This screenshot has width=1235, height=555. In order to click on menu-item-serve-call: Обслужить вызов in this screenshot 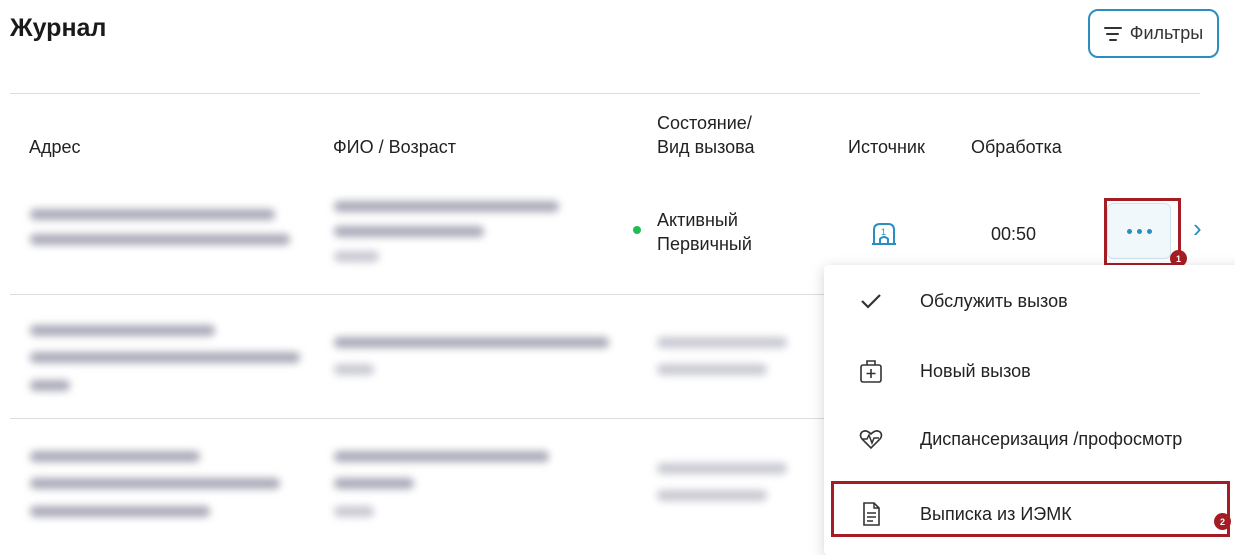, I will do `click(1029, 300)`.